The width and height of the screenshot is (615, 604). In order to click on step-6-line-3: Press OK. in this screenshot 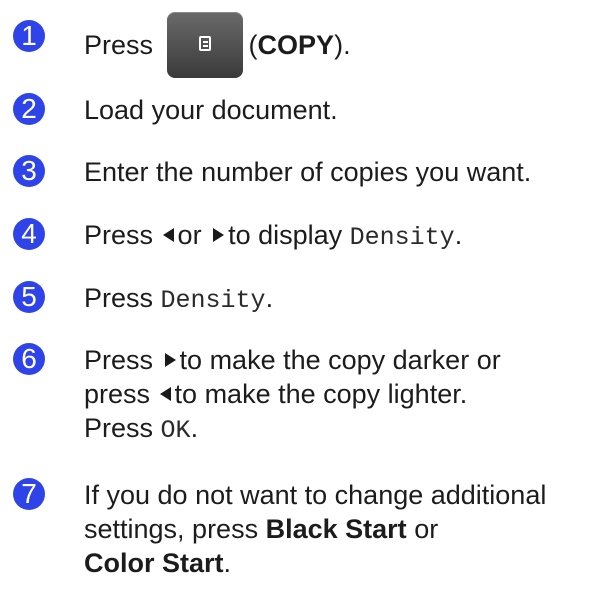, I will do `click(346, 429)`.